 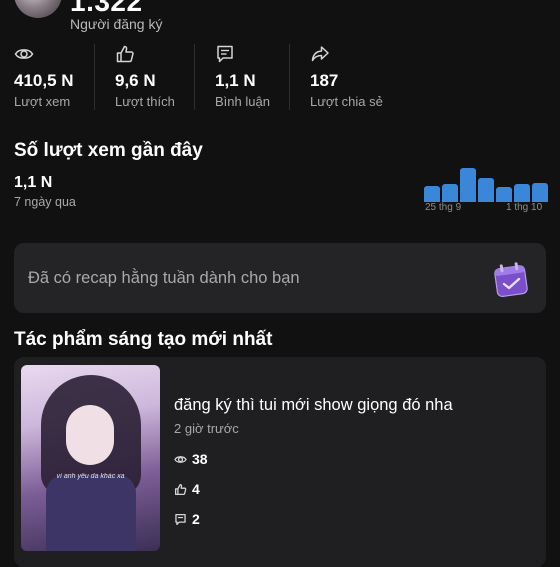 What do you see at coordinates (320, 54) in the screenshot?
I see `share-icon` at bounding box center [320, 54].